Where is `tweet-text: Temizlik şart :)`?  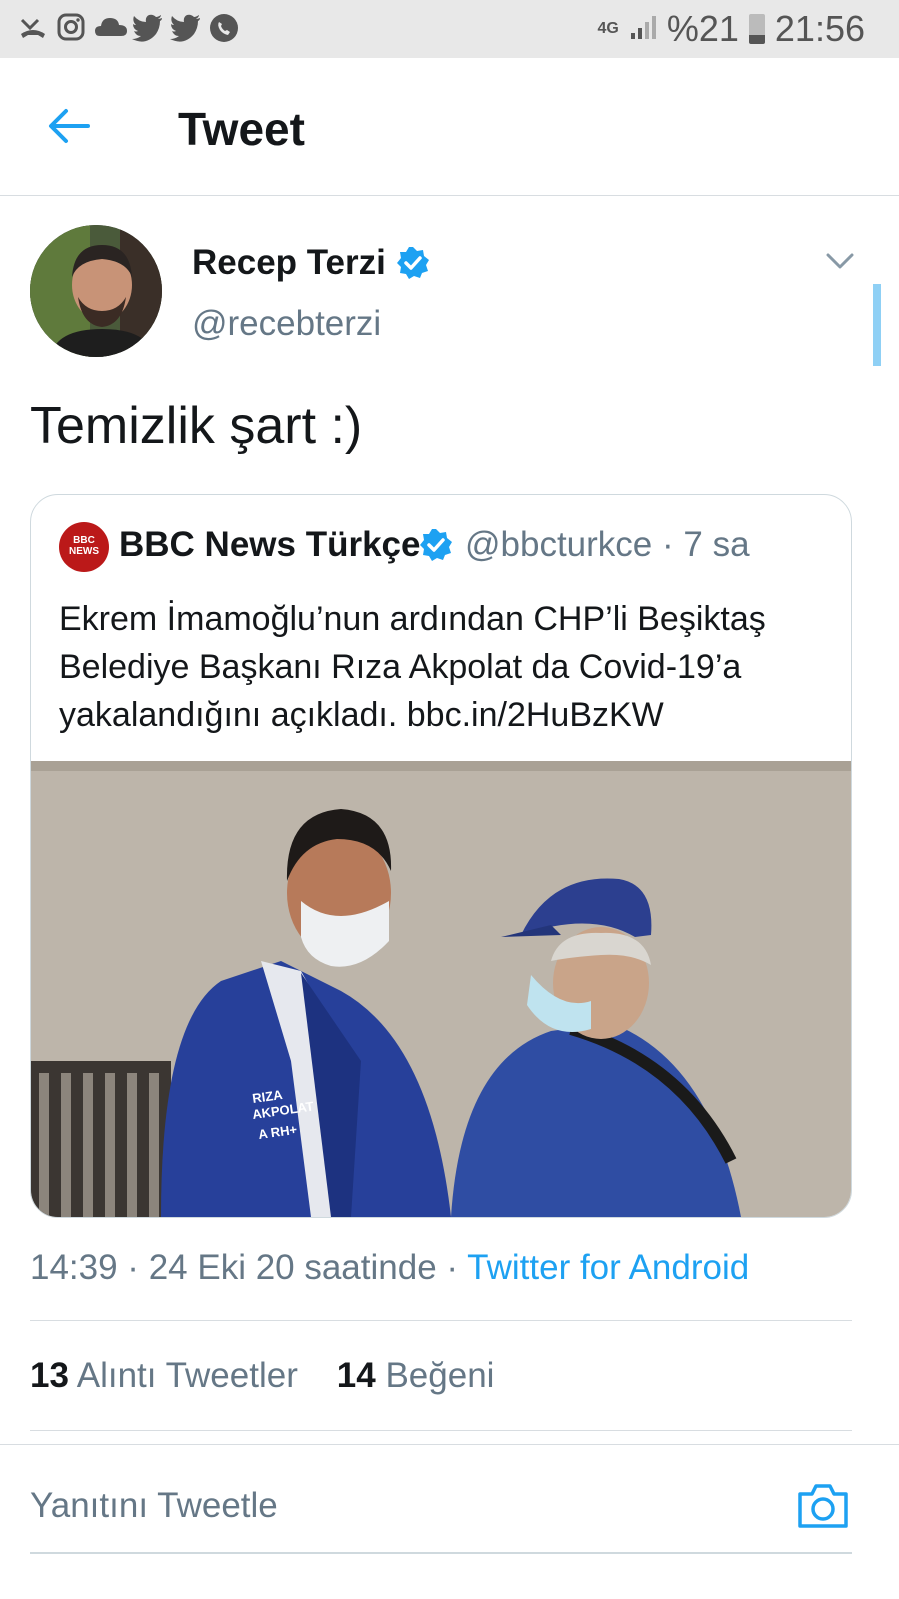 tweet-text: Temizlik şart :) is located at coordinates (196, 426).